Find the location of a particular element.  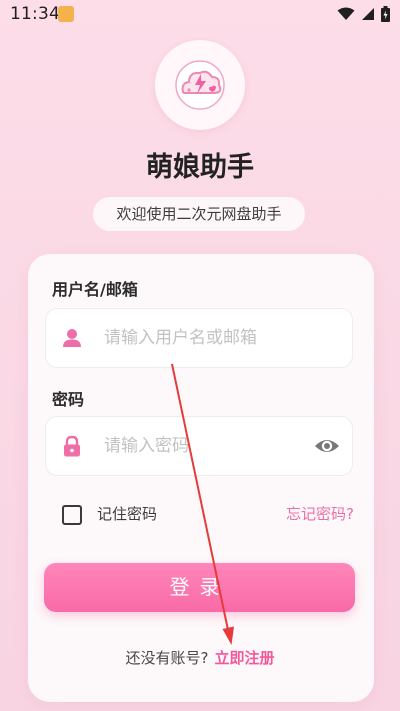

password-placeholder: 请输入密码 is located at coordinates (146, 446).